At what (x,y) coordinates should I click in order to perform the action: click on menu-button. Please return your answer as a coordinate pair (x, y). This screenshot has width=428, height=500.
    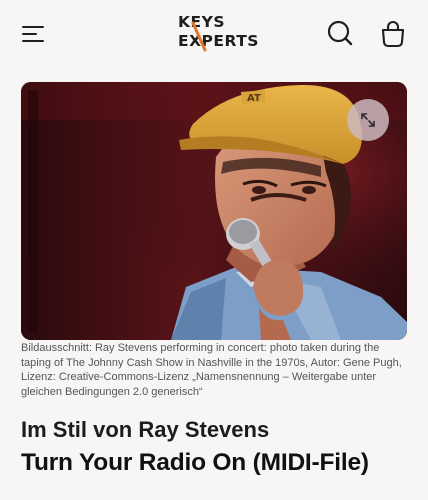
    Looking at the image, I should click on (35, 33).